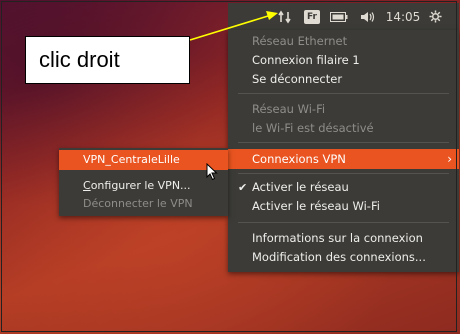  What do you see at coordinates (143, 160) in the screenshot?
I see `vpn-centralelille-item: VPN_CentraleLille` at bounding box center [143, 160].